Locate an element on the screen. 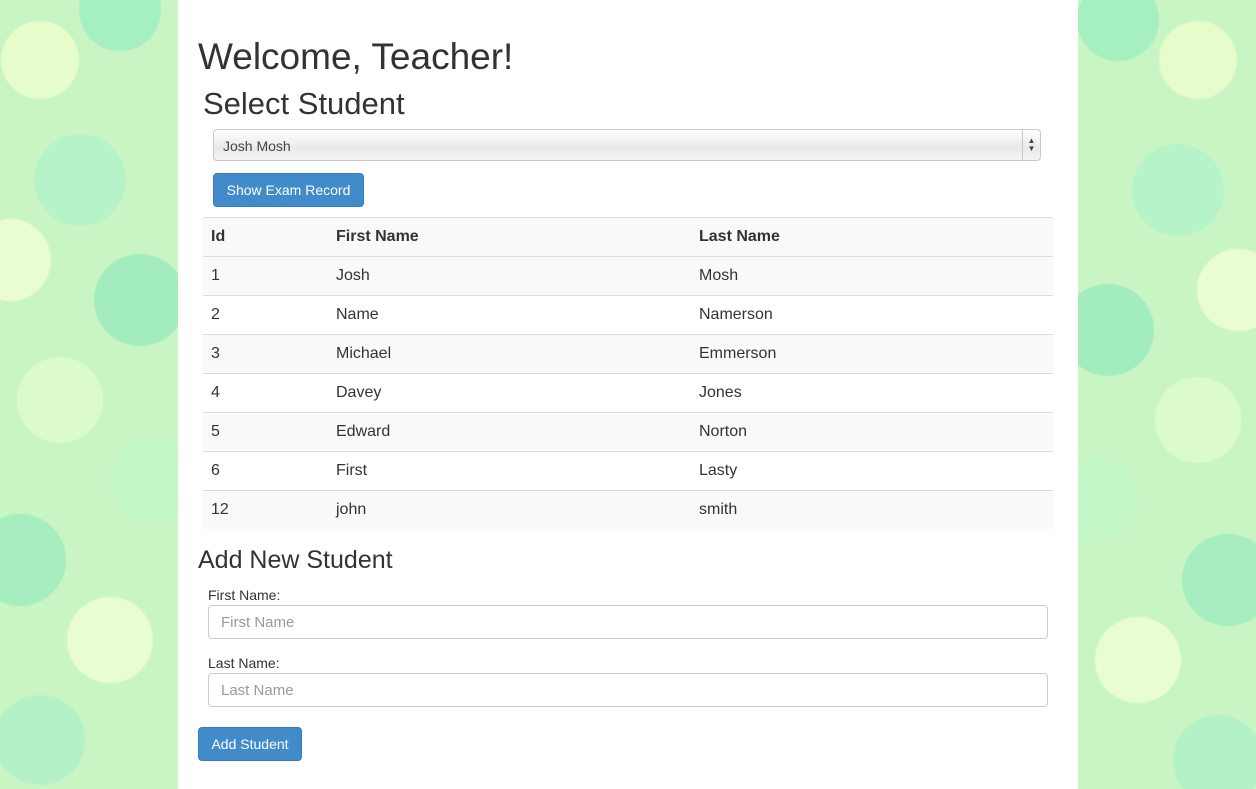 Image resolution: width=1256 pixels, height=789 pixels. table-row: 1 Josh Mosh is located at coordinates (628, 276).